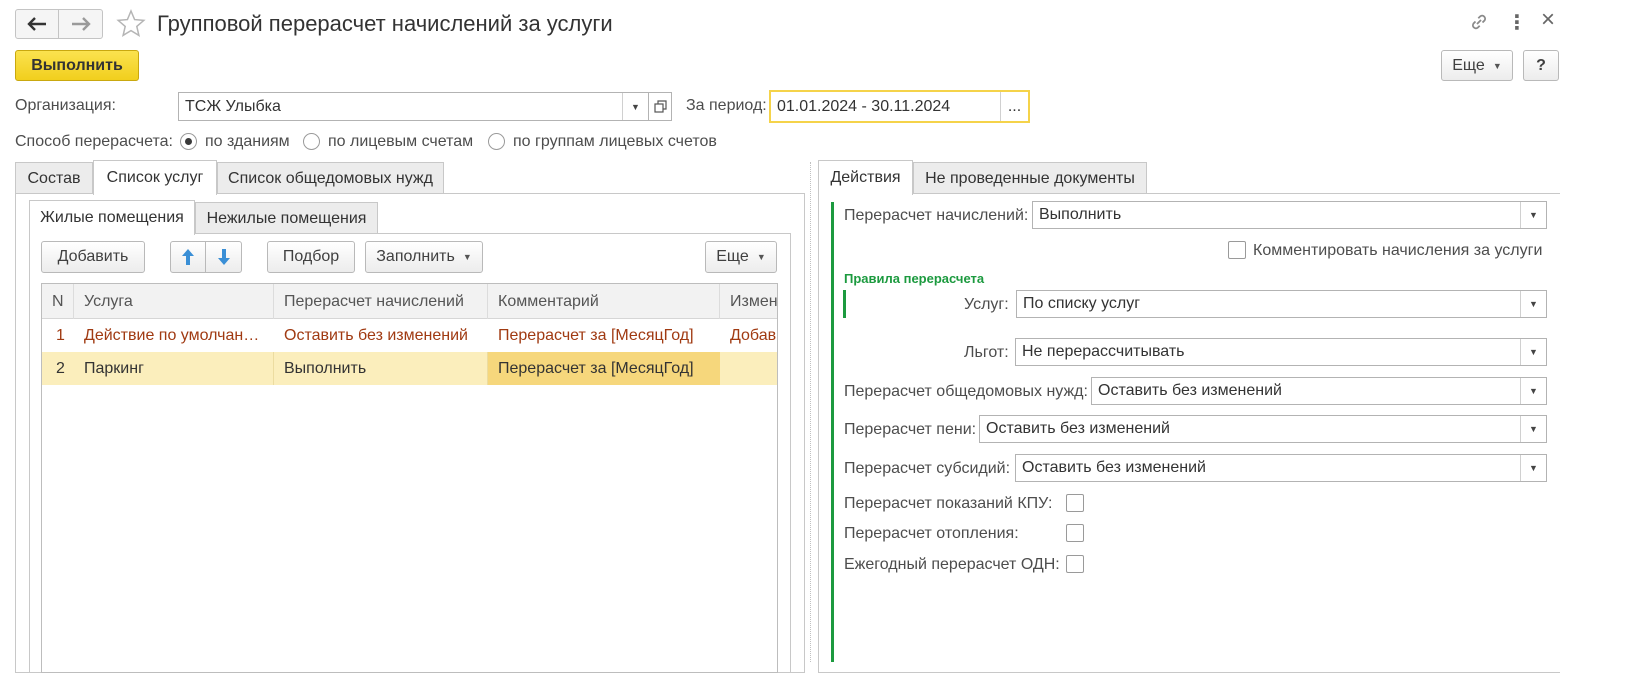 Image resolution: width=1627 pixels, height=673 pixels. Describe the element at coordinates (604, 301) in the screenshot. I see `column-header-comment: Комментарий` at that location.